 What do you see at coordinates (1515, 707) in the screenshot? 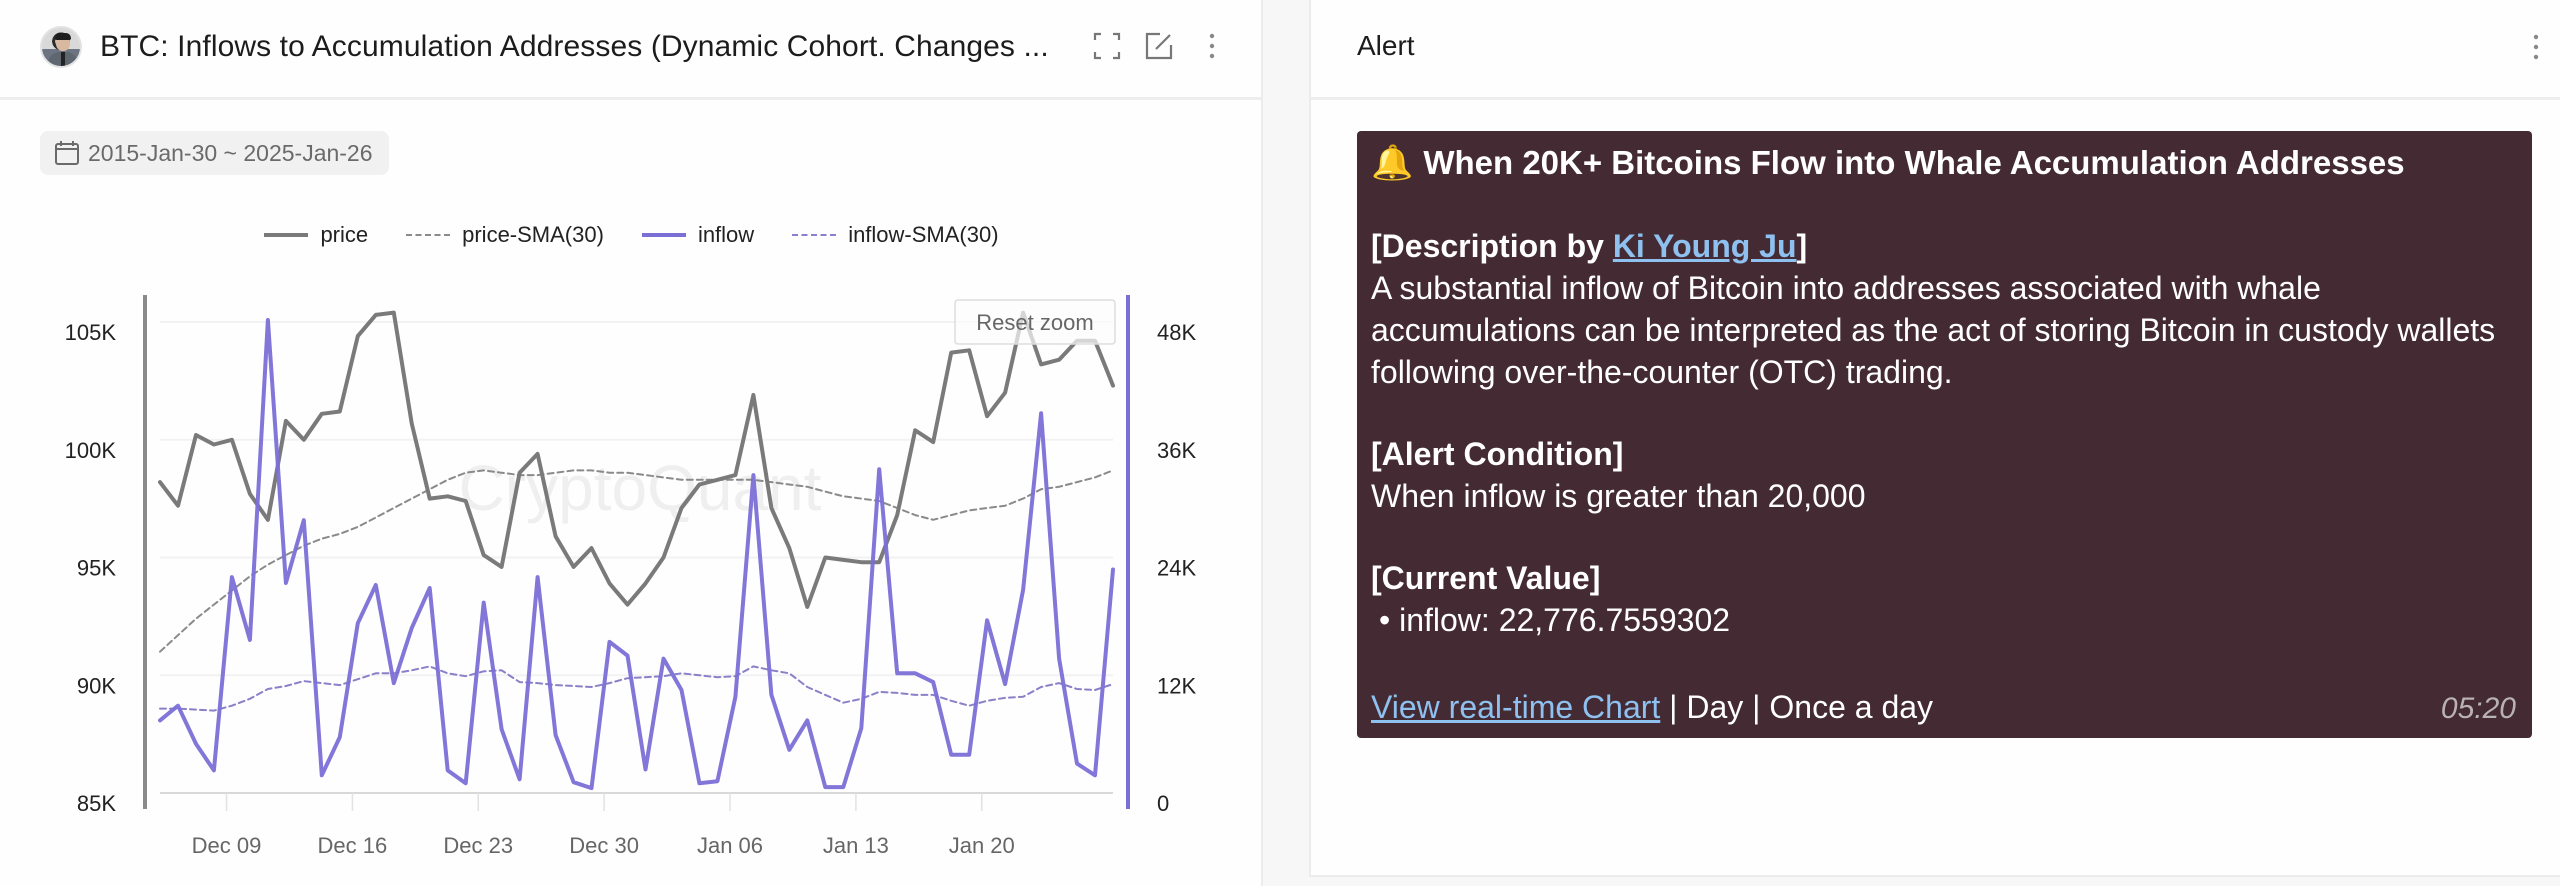
I see `view-chart-link: View real-time Chart` at bounding box center [1515, 707].